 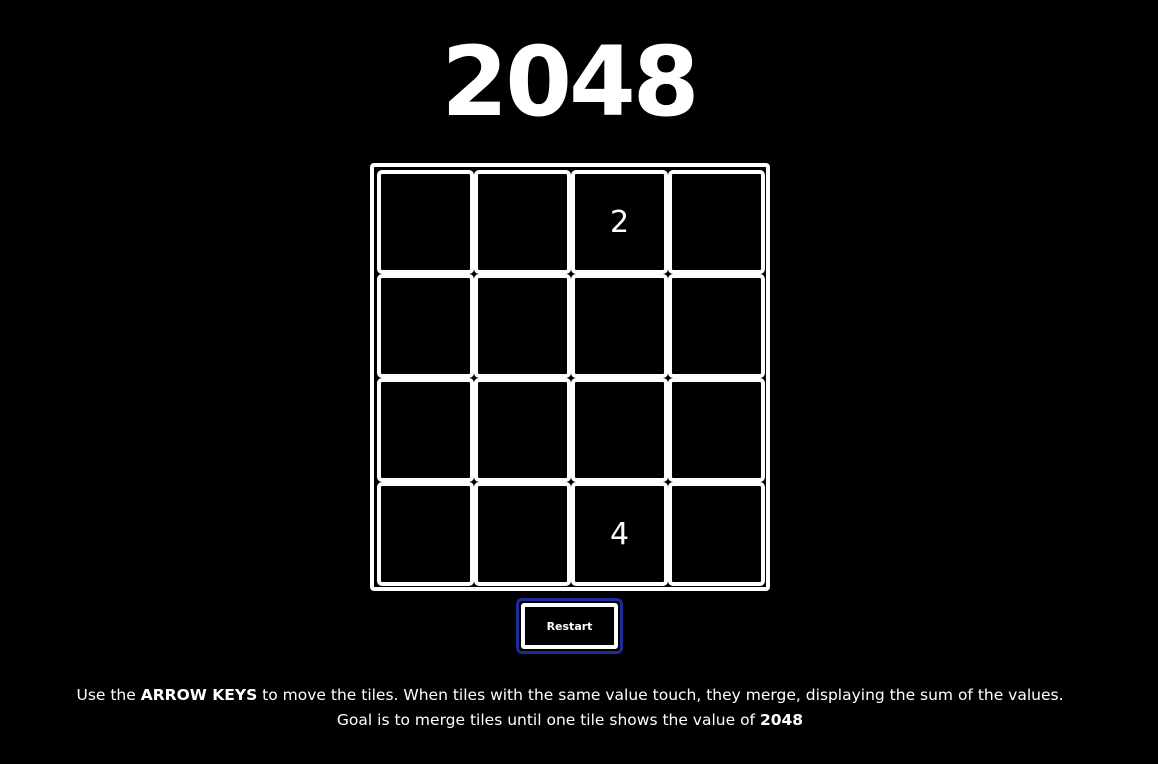 I want to click on restart-button: Restart, so click(x=569, y=626).